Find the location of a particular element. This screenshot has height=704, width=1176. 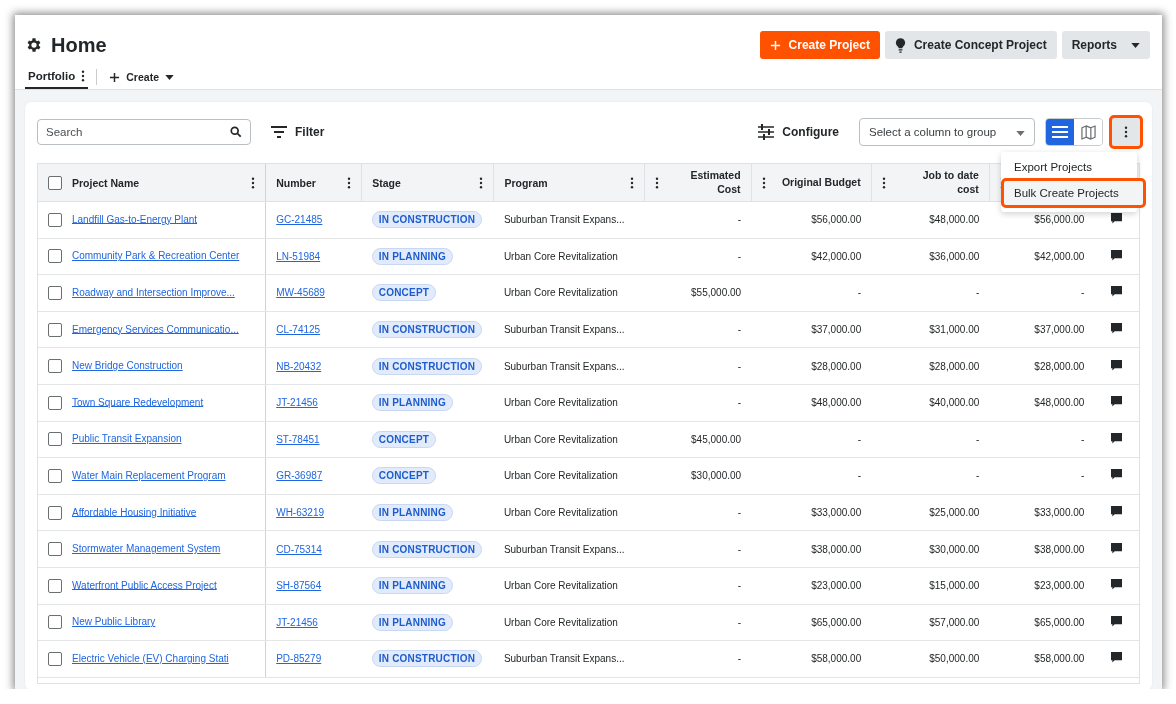

create-dropdown: Create is located at coordinates (141, 77).